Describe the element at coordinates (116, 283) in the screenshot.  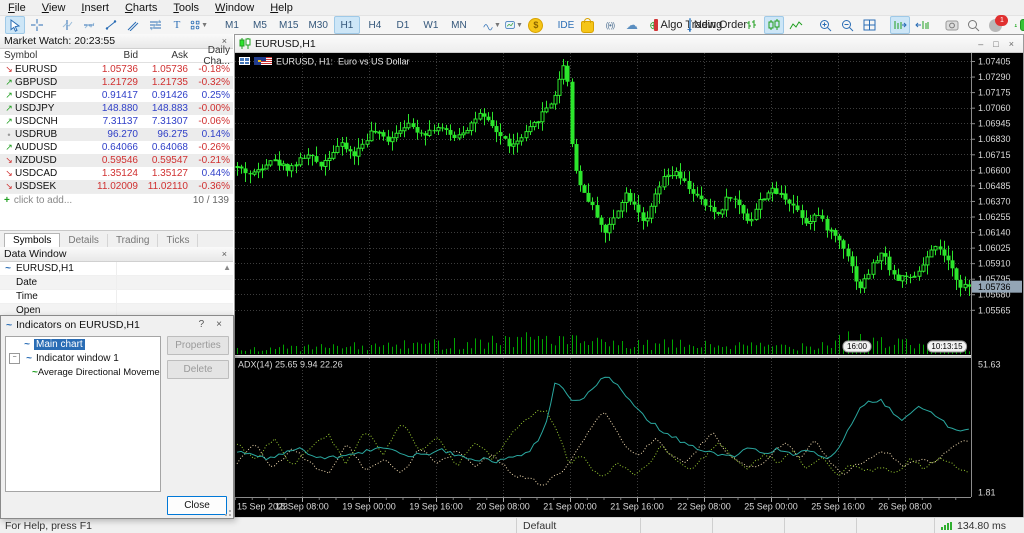
I see `data-window-row: Date` at that location.